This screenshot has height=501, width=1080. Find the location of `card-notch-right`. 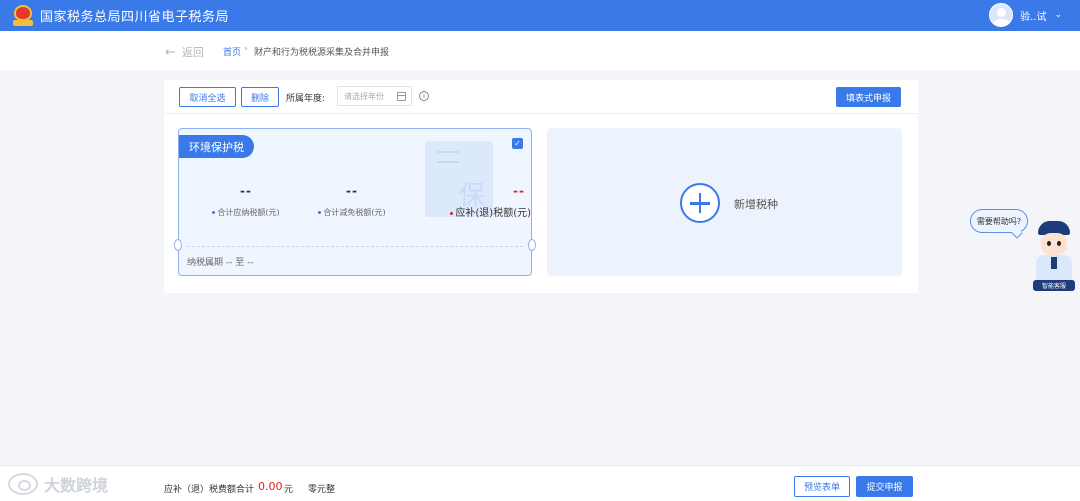

card-notch-right is located at coordinates (532, 245).